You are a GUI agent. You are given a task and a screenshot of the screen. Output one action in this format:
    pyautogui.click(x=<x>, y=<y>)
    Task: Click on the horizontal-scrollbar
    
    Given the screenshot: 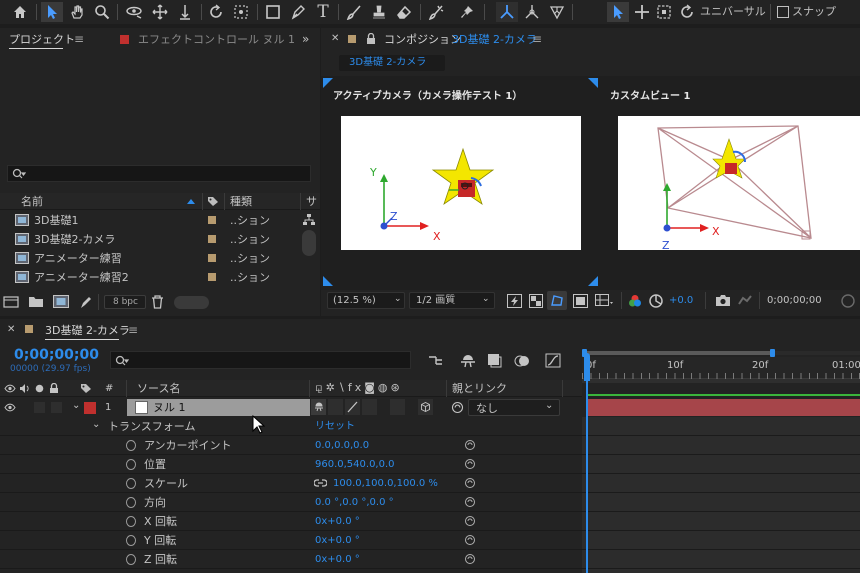 What is the action you would take?
    pyautogui.click(x=191, y=302)
    